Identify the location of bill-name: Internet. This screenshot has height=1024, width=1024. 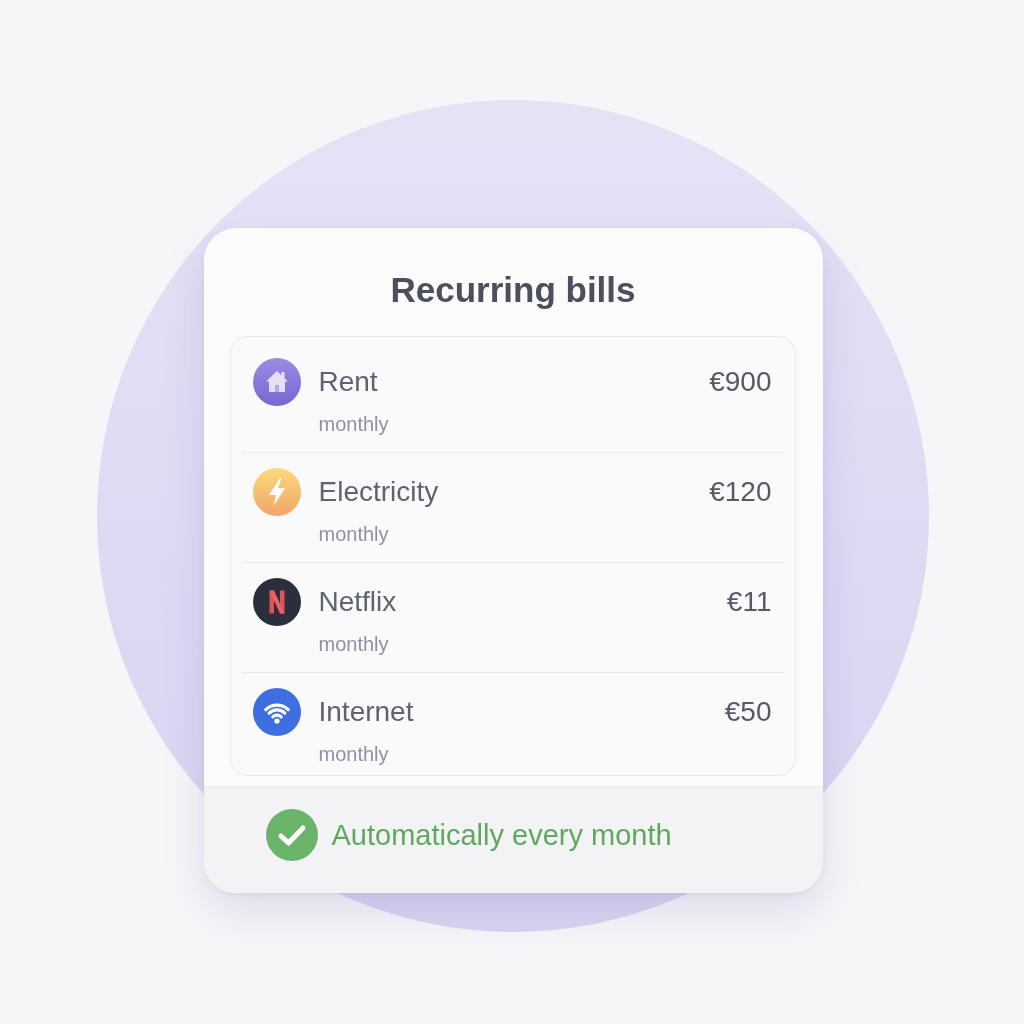
(366, 712).